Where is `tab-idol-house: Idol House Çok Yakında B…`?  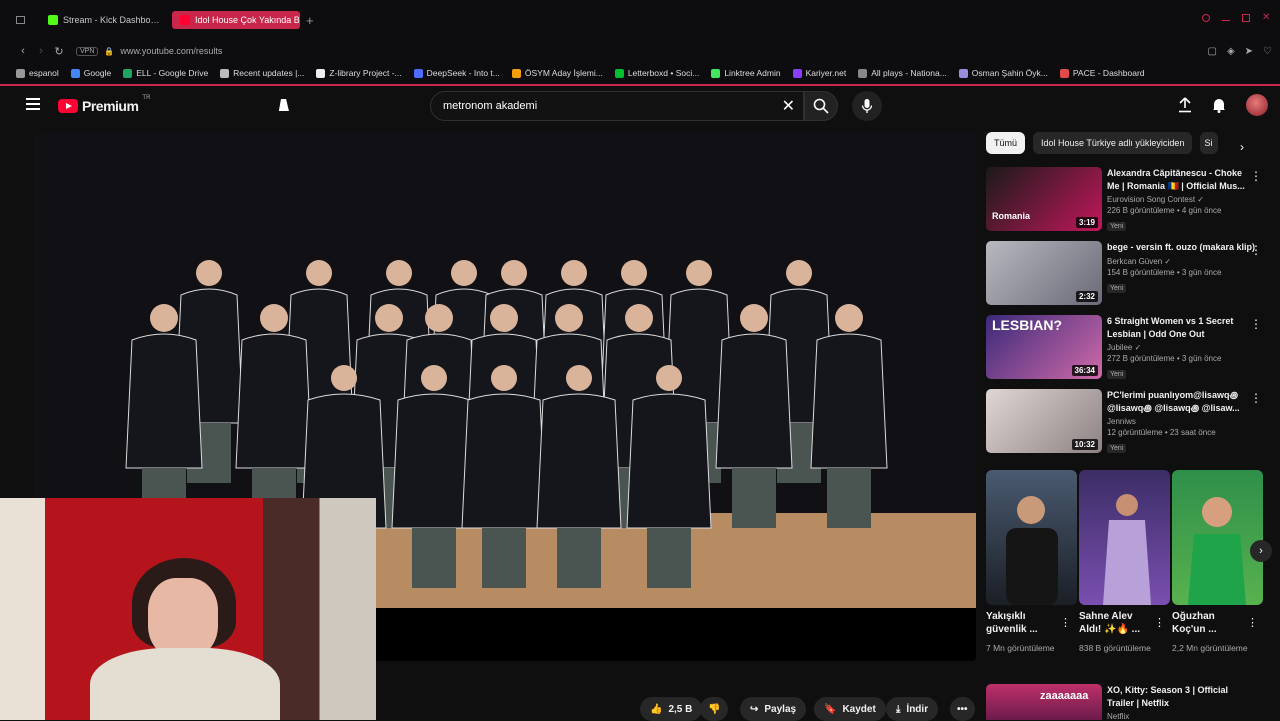 tab-idol-house: Idol House Çok Yakında B… is located at coordinates (236, 20).